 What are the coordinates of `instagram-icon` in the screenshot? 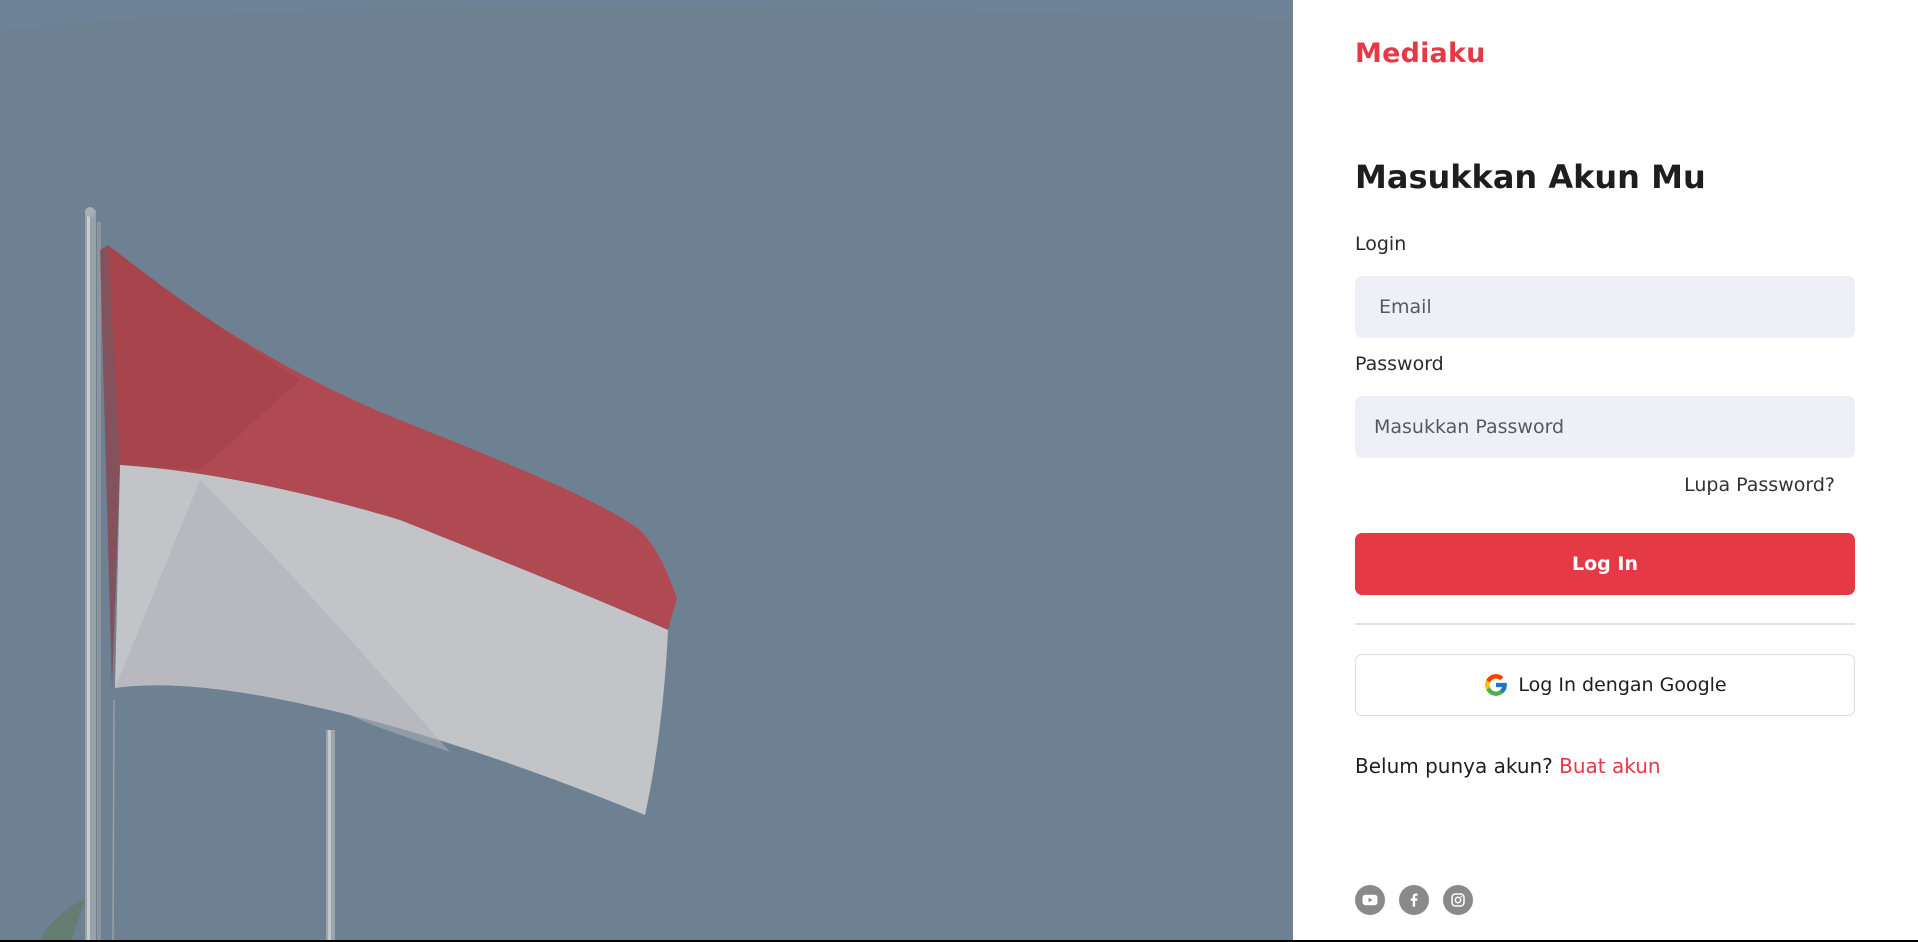 It's located at (1458, 900).